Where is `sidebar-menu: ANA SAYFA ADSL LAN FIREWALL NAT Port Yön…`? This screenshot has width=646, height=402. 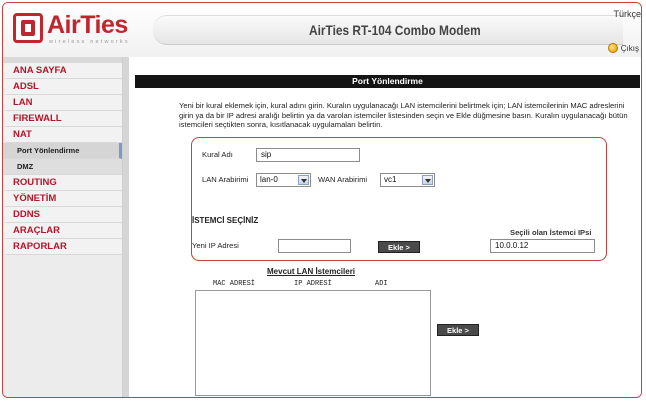
sidebar-menu: ANA SAYFA ADSL LAN FIREWALL NAT Port Yön… is located at coordinates (62, 159).